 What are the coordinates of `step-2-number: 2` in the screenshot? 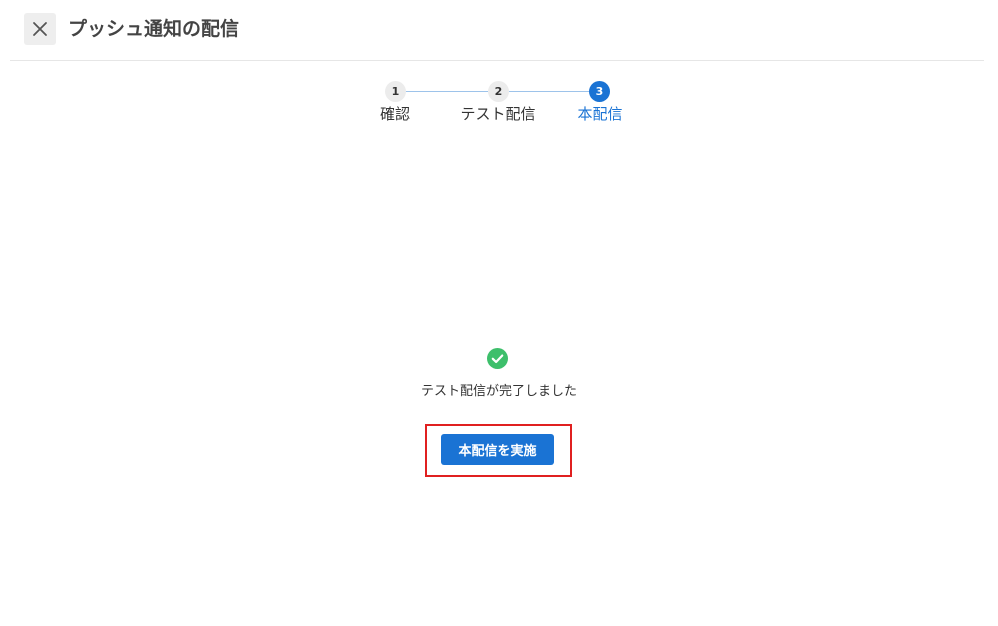 It's located at (498, 91).